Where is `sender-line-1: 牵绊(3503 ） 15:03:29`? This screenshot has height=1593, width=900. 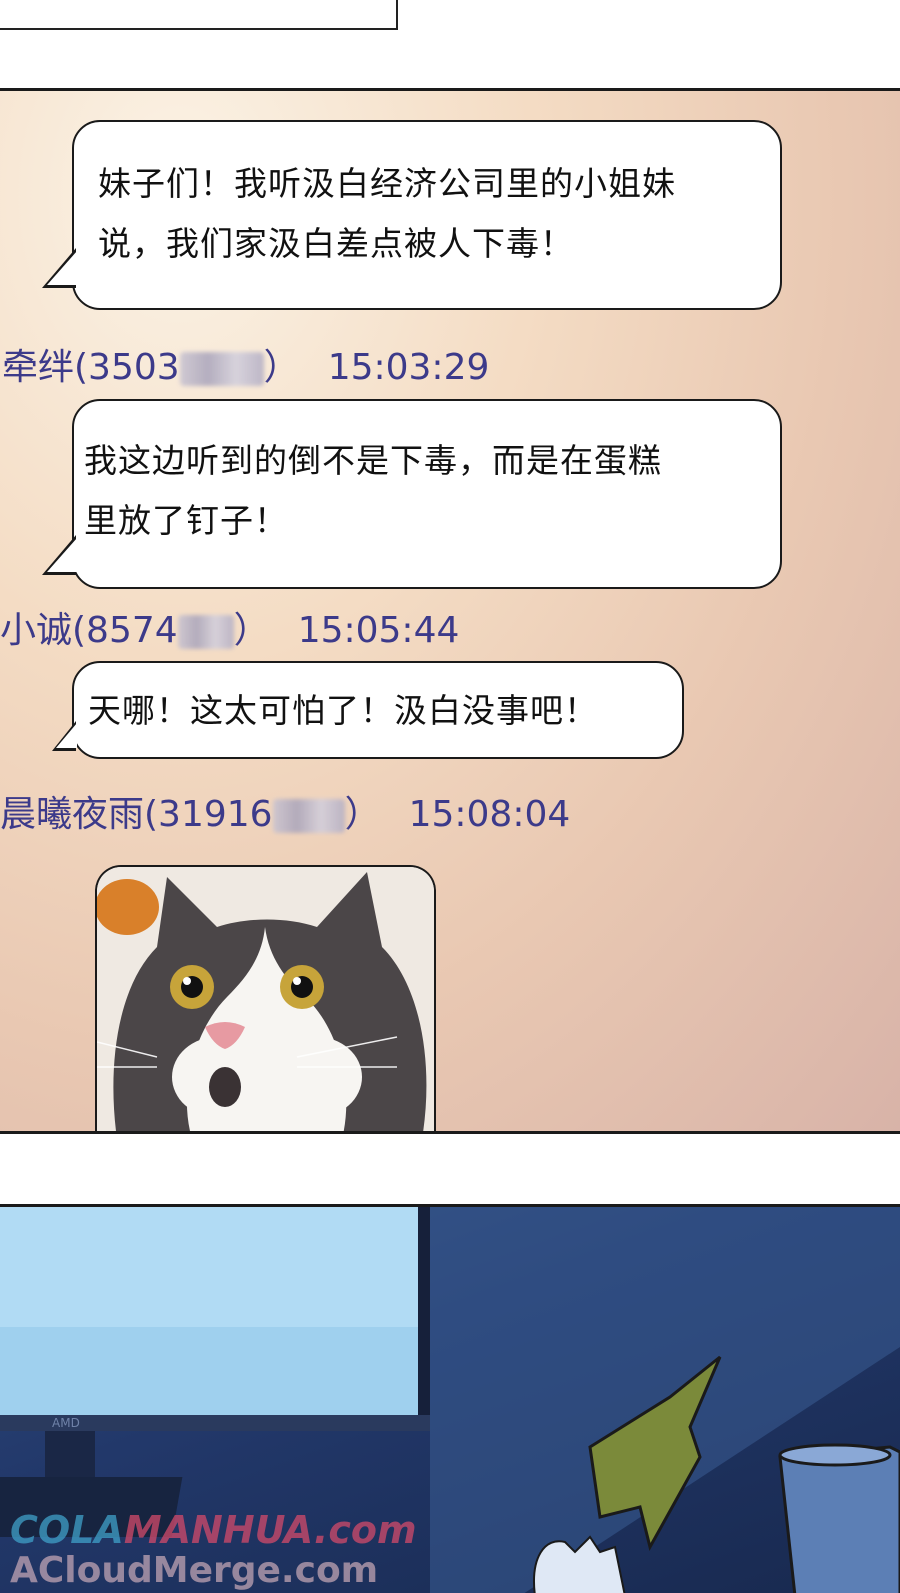
sender-line-1: 牵绊(3503 ） 15:03:29 is located at coordinates (245, 364).